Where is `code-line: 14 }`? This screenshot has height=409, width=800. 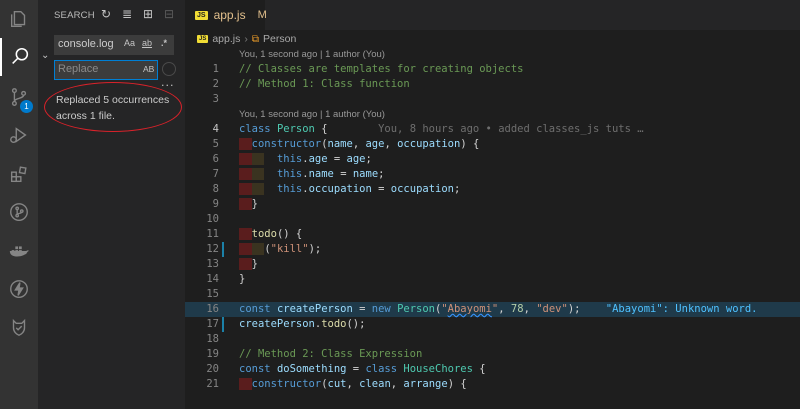 code-line: 14 } is located at coordinates (492, 279).